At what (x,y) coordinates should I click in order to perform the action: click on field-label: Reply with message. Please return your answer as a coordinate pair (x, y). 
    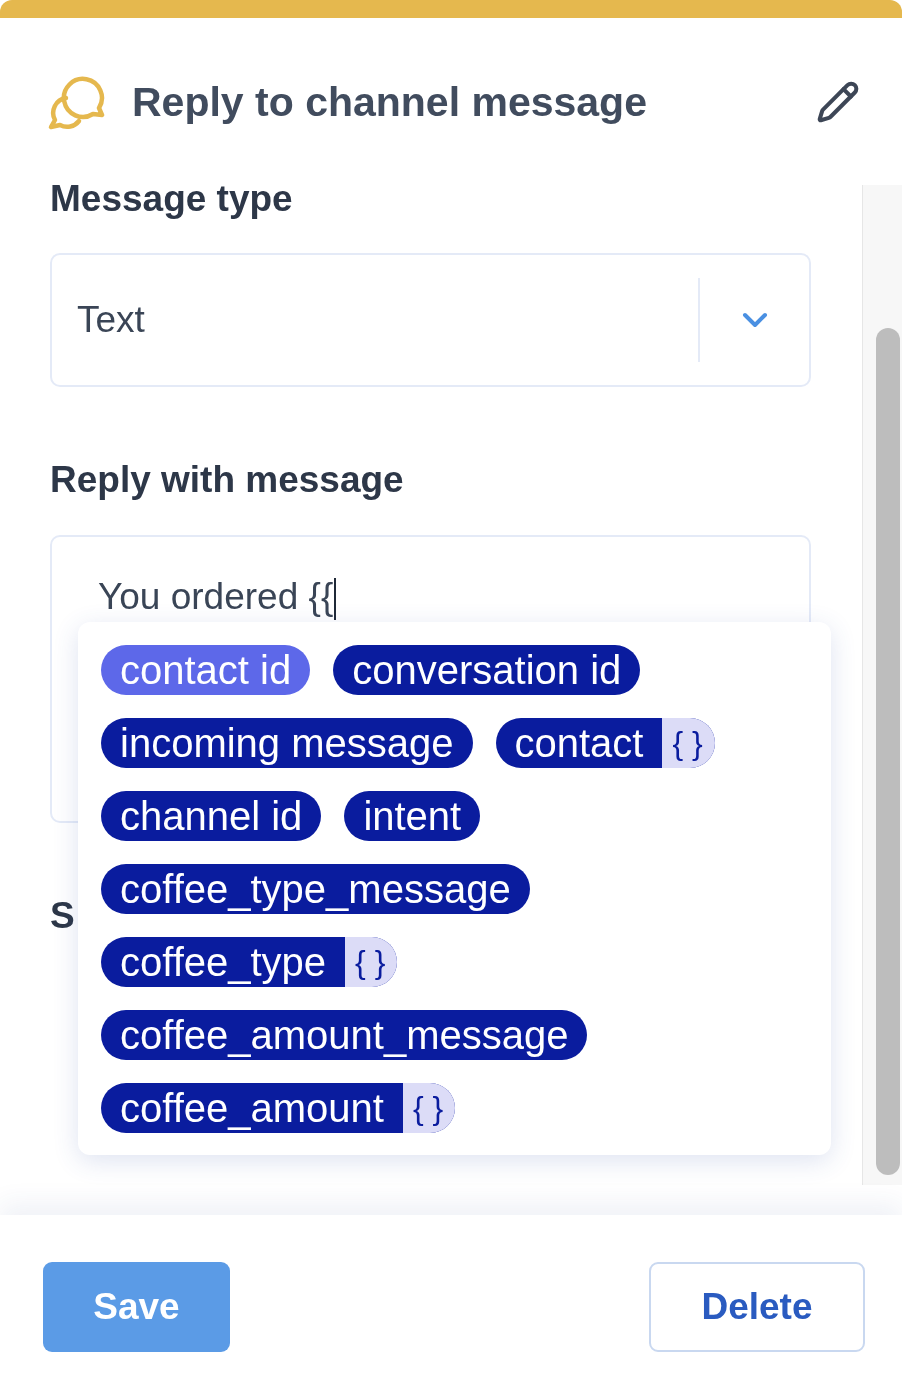
    Looking at the image, I should click on (227, 480).